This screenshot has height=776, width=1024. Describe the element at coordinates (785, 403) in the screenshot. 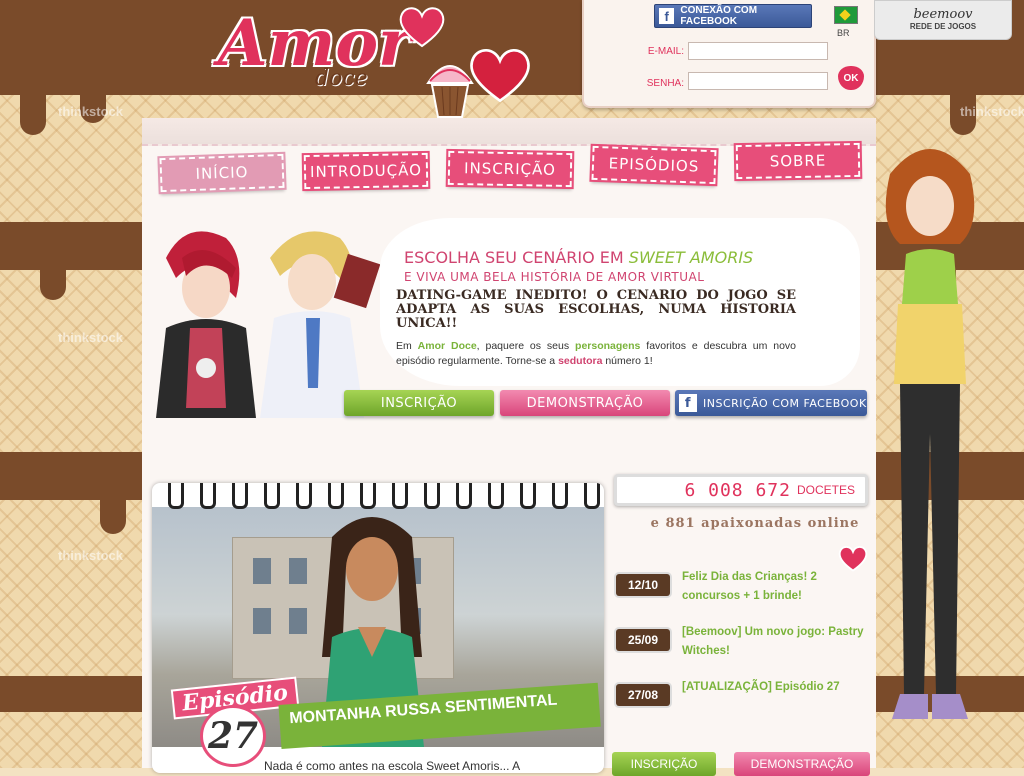

I see `facebook-signup-label: INSCRIÇÃO COM FACEBOOK` at that location.